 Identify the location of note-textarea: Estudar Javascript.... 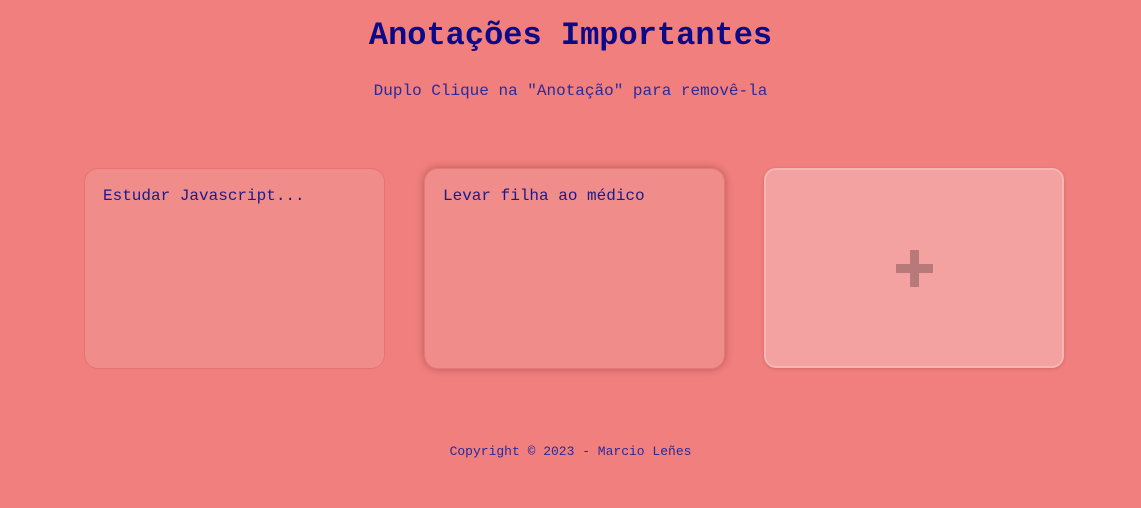
(234, 268).